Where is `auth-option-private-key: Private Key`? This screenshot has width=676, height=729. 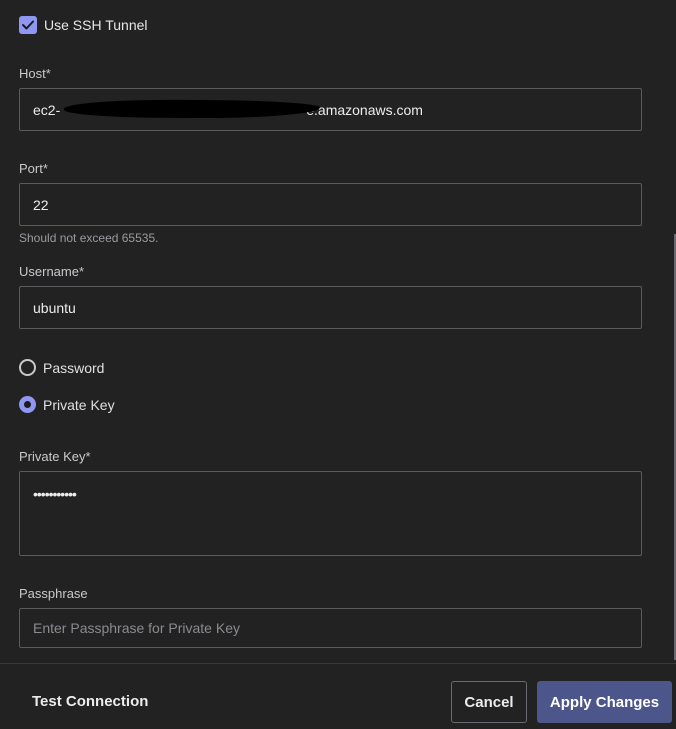 auth-option-private-key: Private Key is located at coordinates (67, 404).